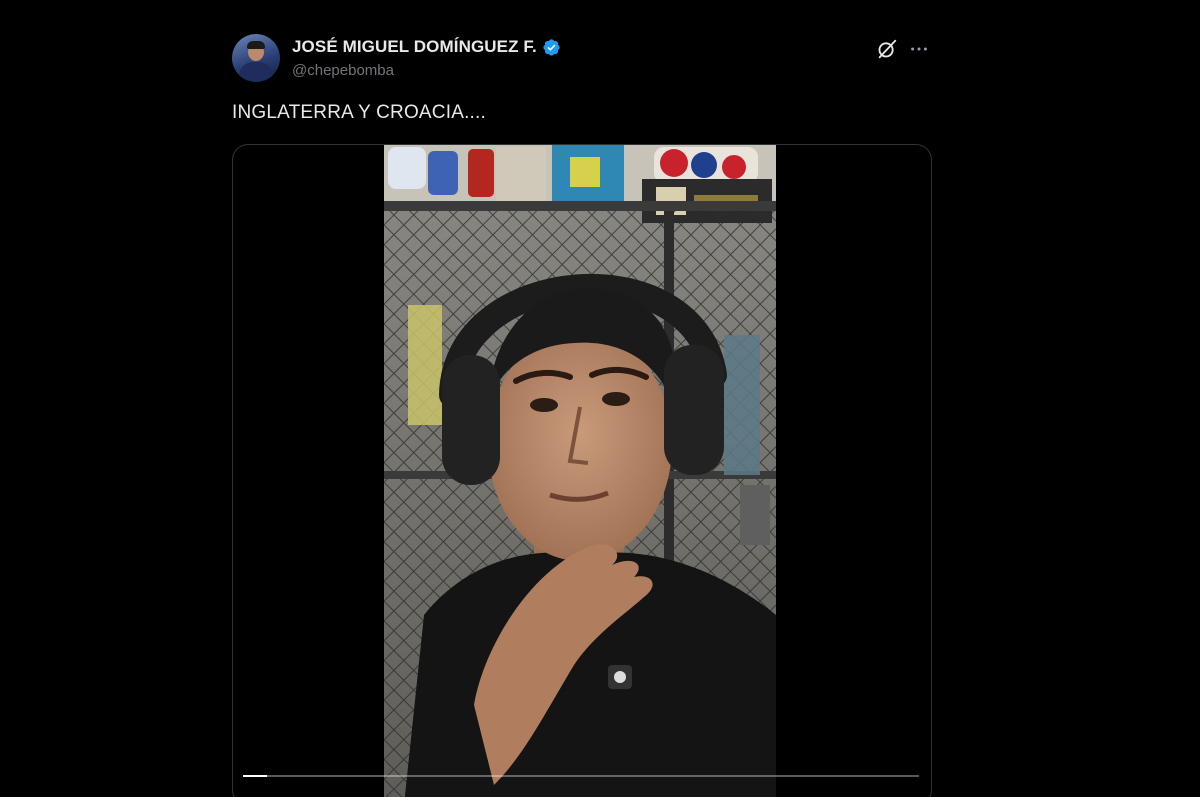 This screenshot has height=797, width=1200. Describe the element at coordinates (256, 72) in the screenshot. I see `avatar-body-shape` at that location.